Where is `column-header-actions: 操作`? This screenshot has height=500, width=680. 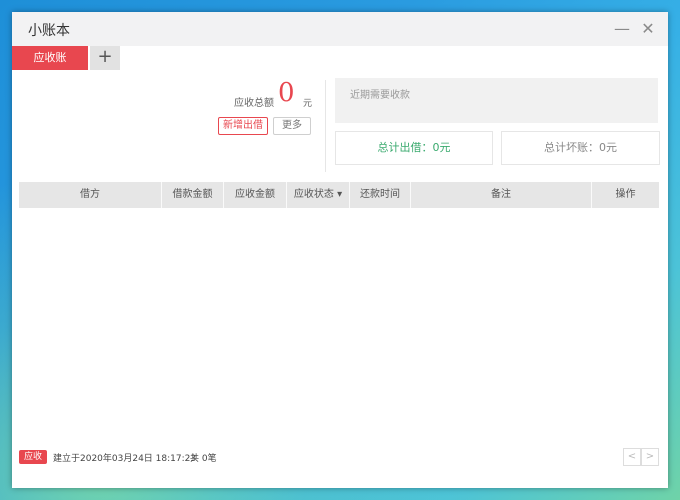 column-header-actions: 操作 is located at coordinates (625, 195).